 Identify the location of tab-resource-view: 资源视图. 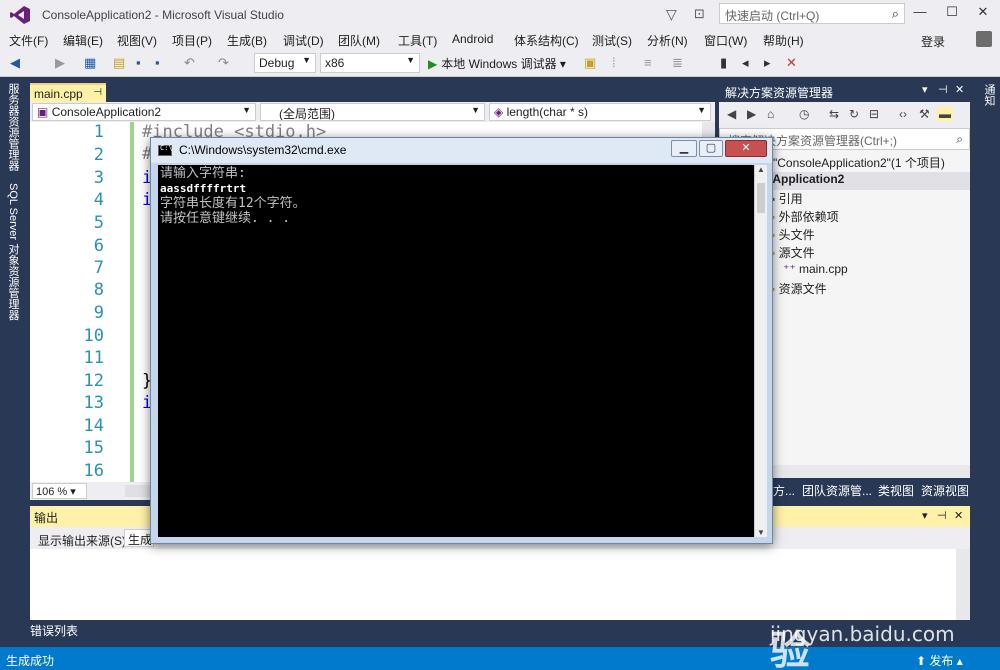
(945, 490).